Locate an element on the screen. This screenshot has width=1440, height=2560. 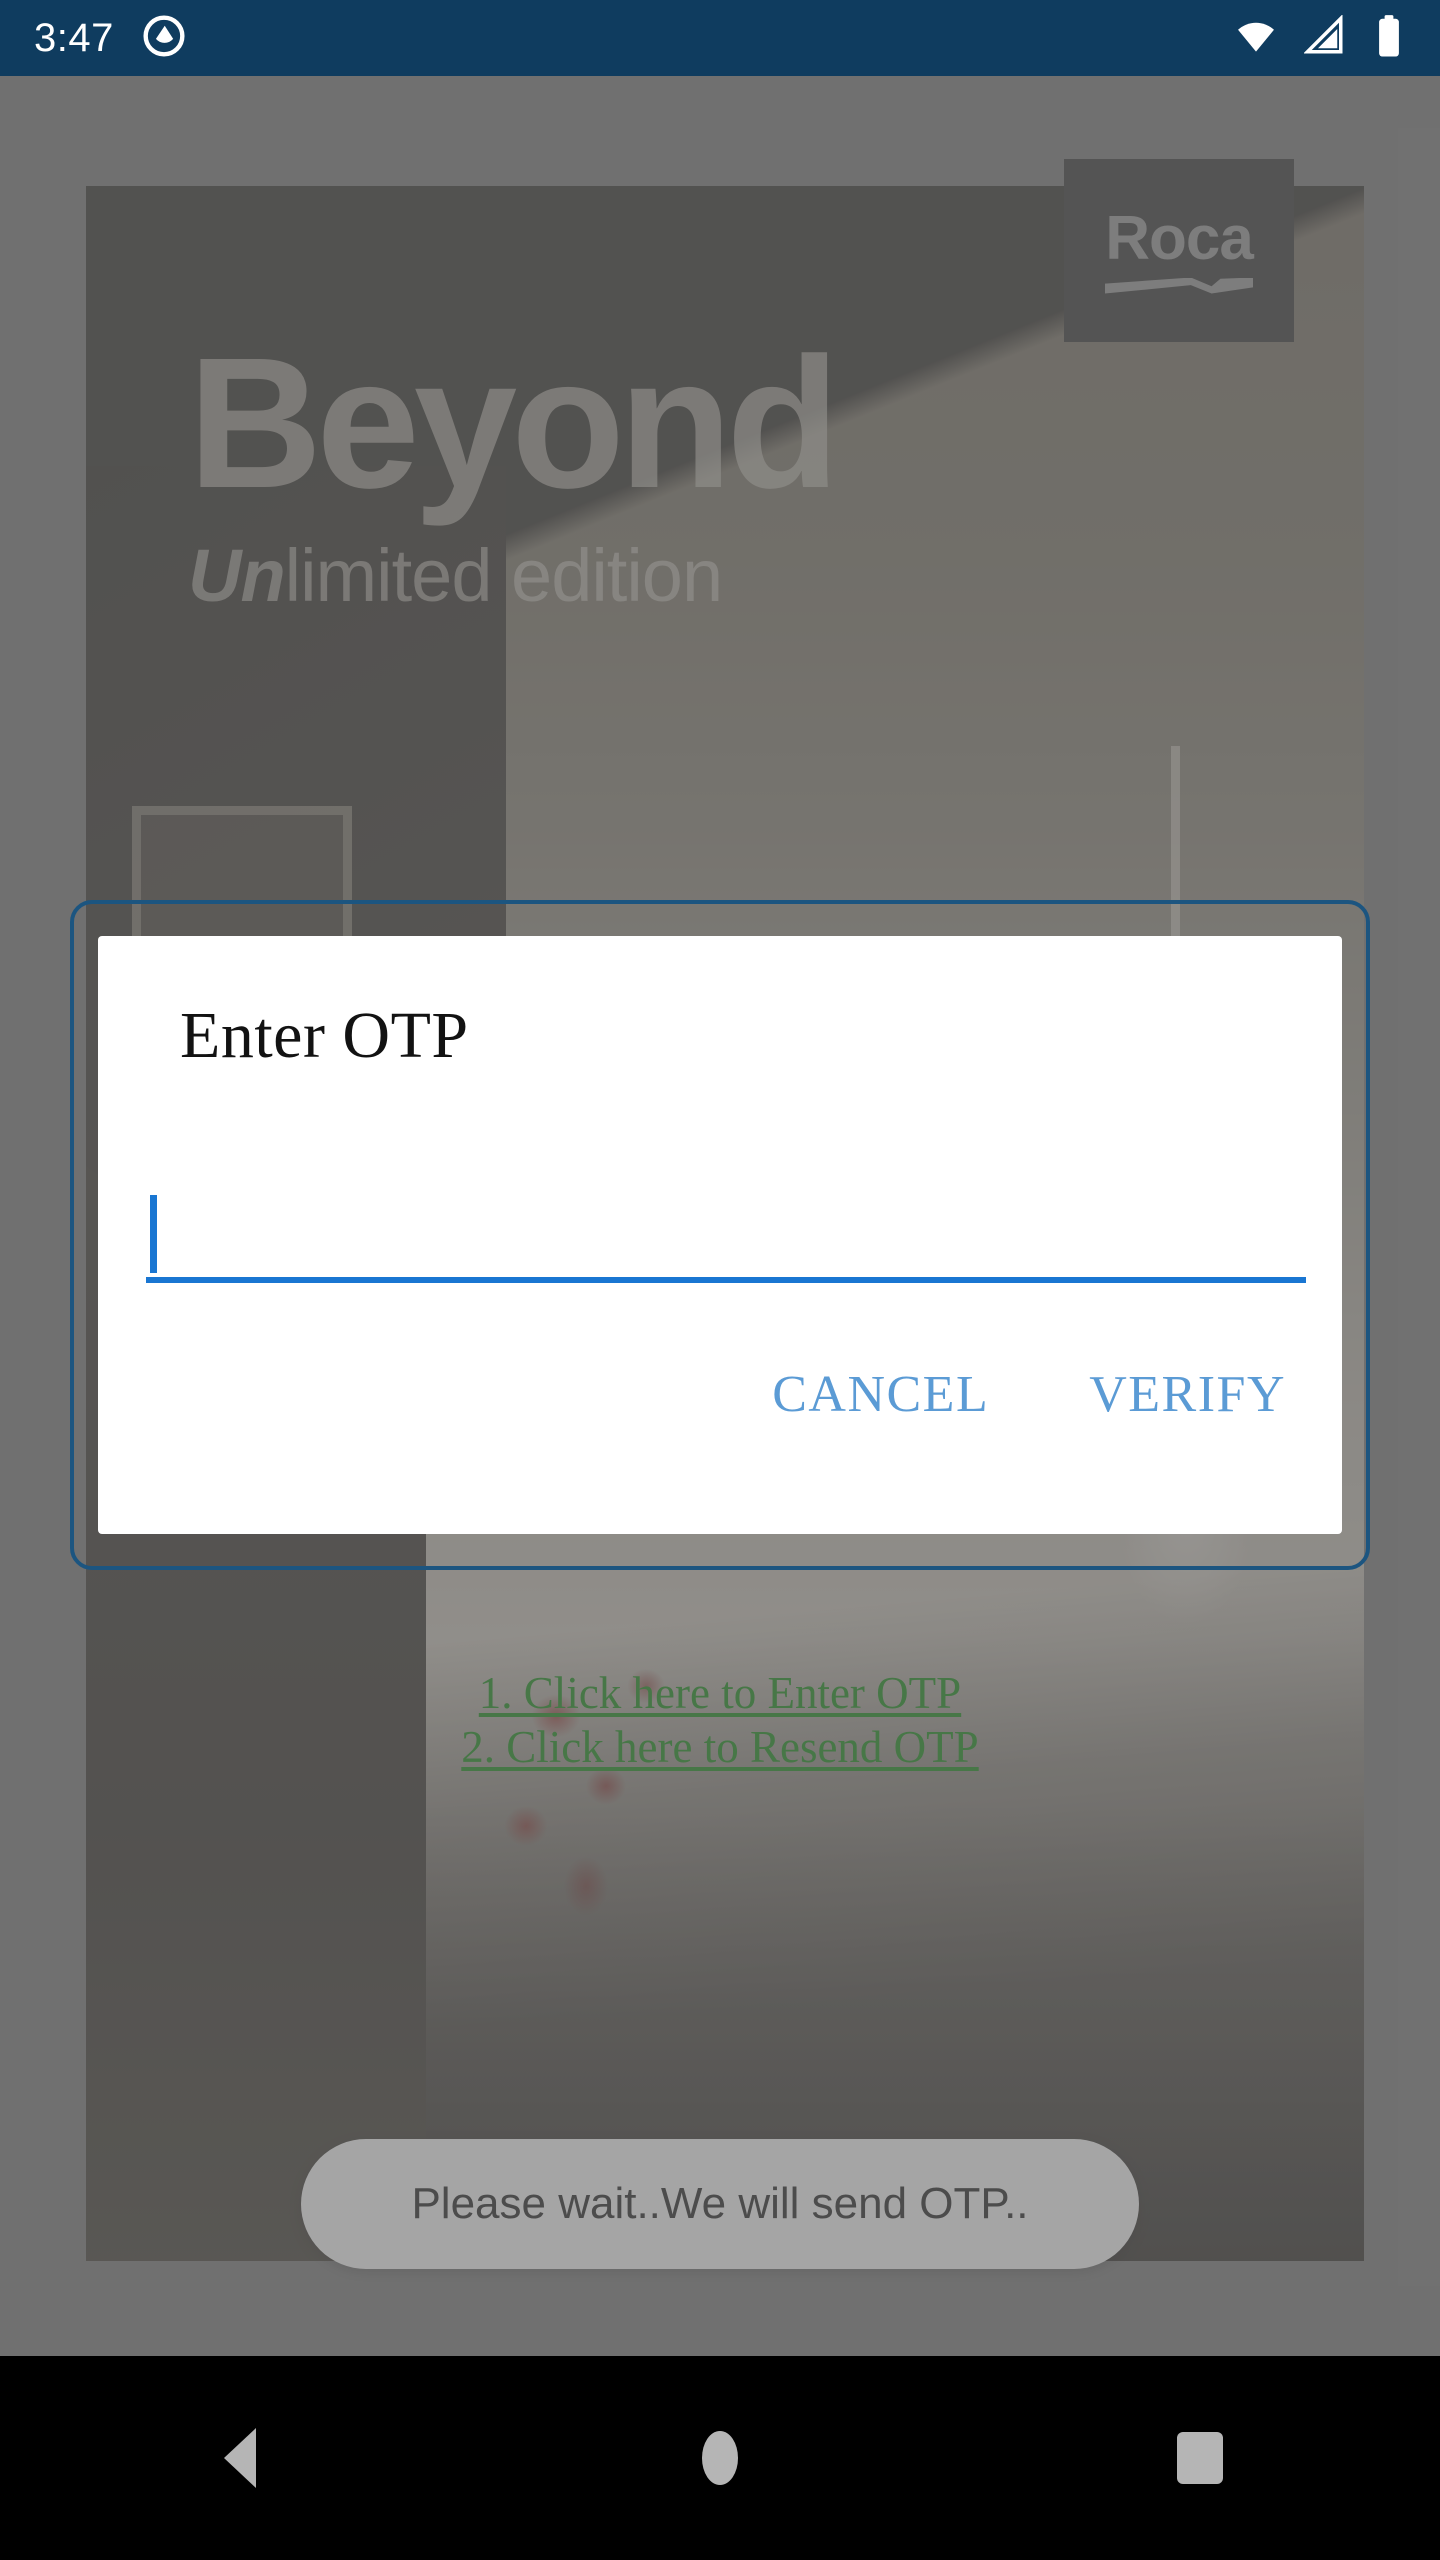
nav-back-button is located at coordinates (240, 2458).